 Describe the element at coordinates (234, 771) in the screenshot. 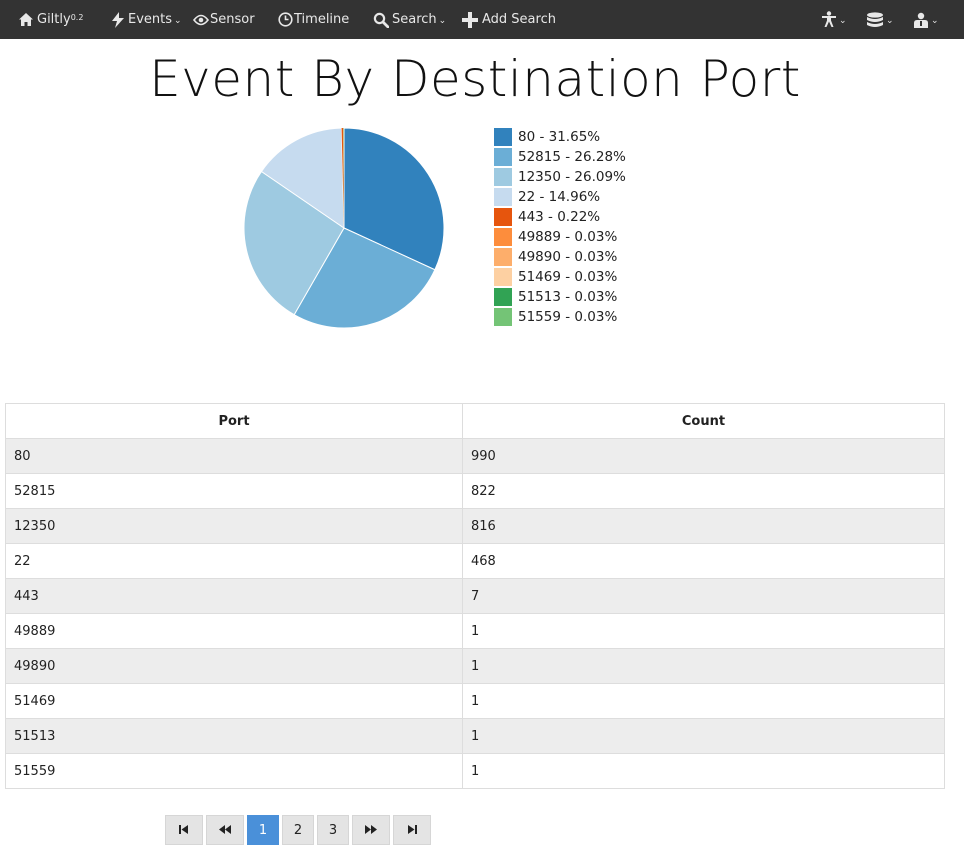

I see `port-cell: 51559` at that location.